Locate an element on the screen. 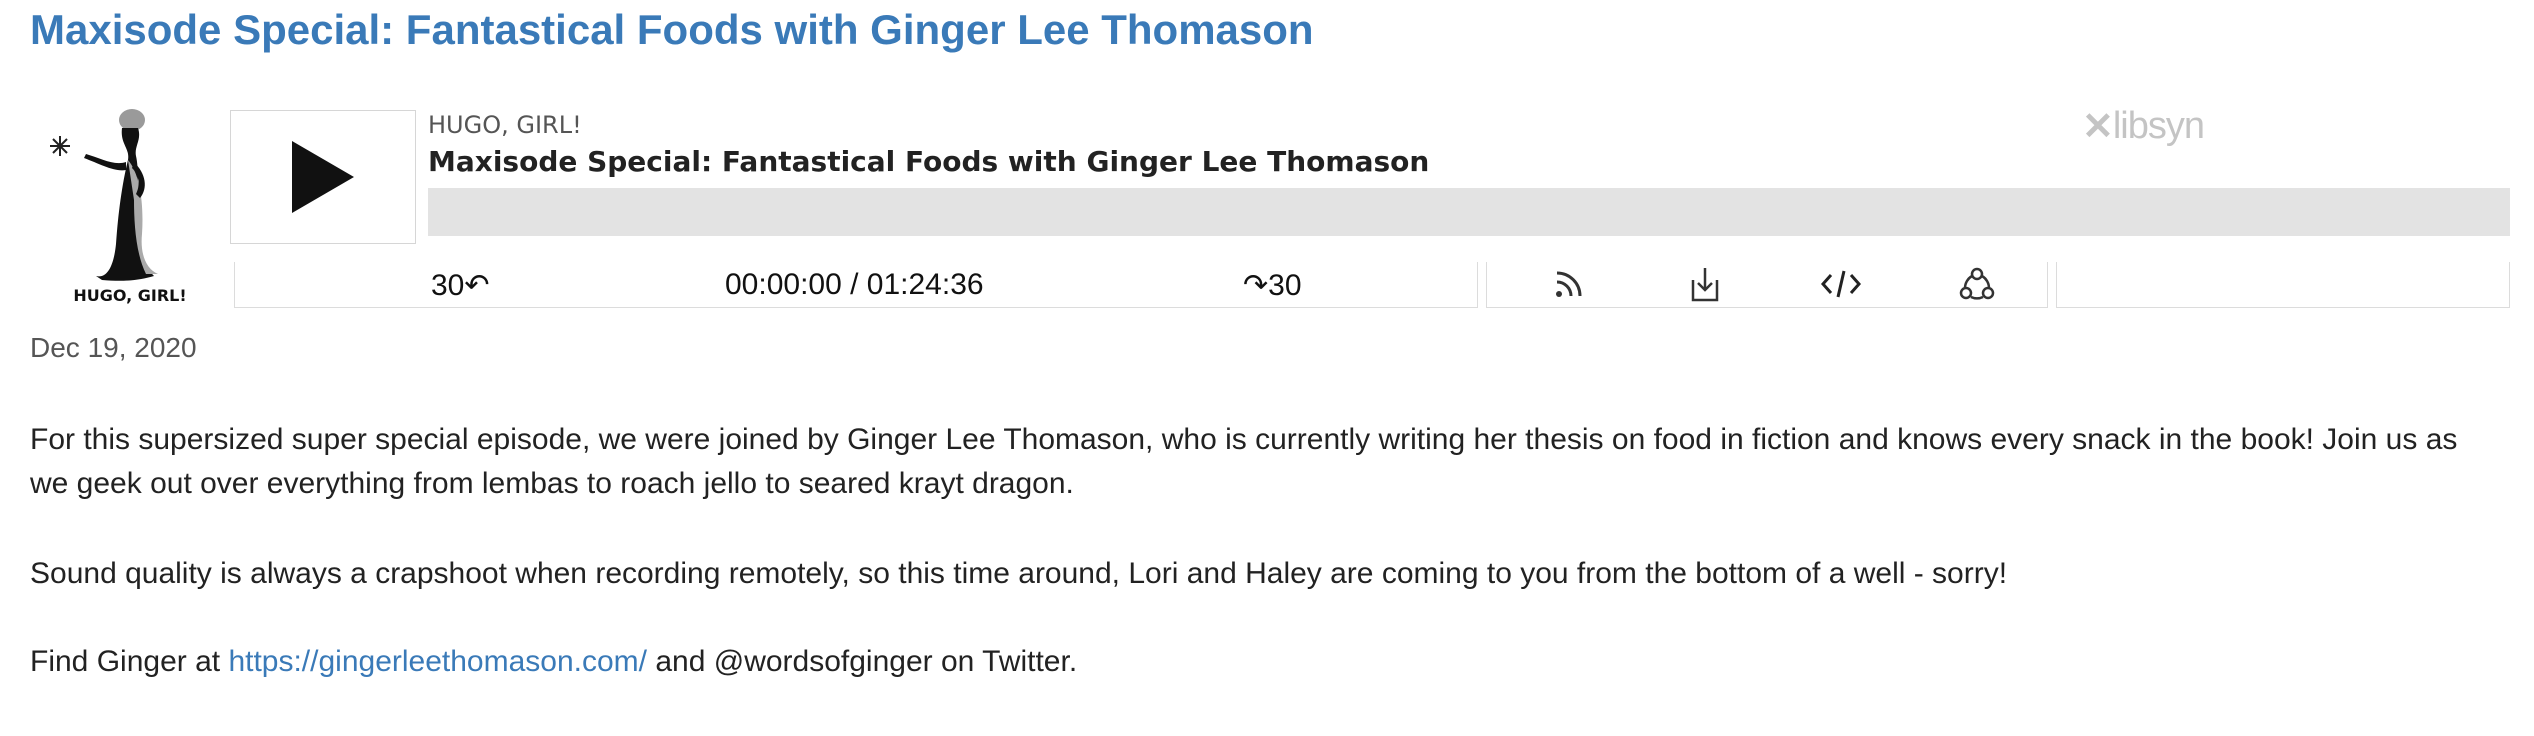 The height and width of the screenshot is (736, 2534). play-button is located at coordinates (323, 177).